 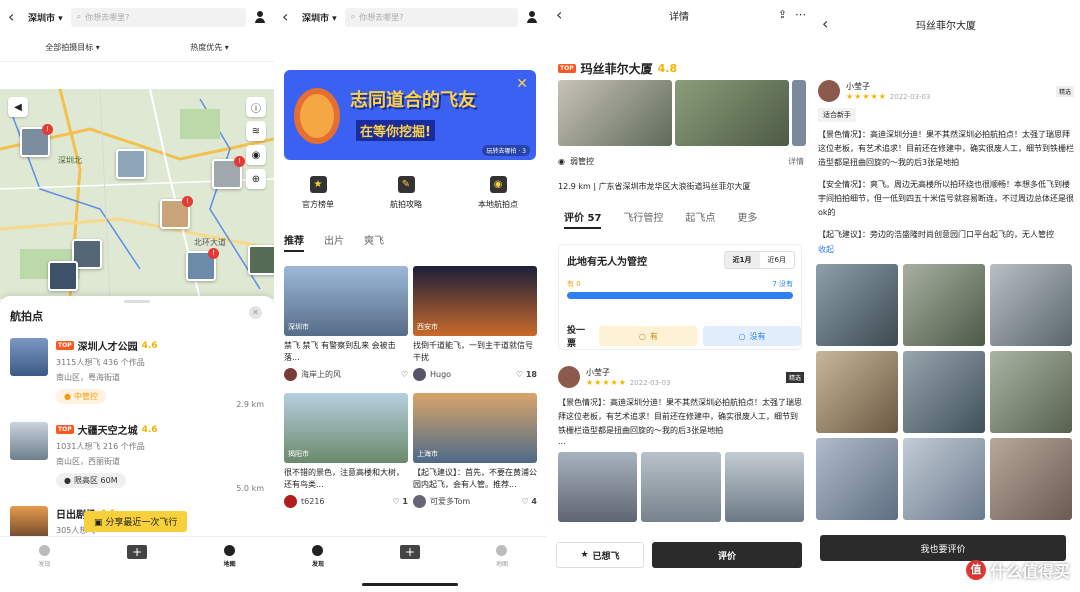 What do you see at coordinates (346, 323) in the screenshot?
I see `feed-card: 深圳市 禁飞 禁飞 有警察到乱来 会被击落... 海岸上的风 ♡` at bounding box center [346, 323].